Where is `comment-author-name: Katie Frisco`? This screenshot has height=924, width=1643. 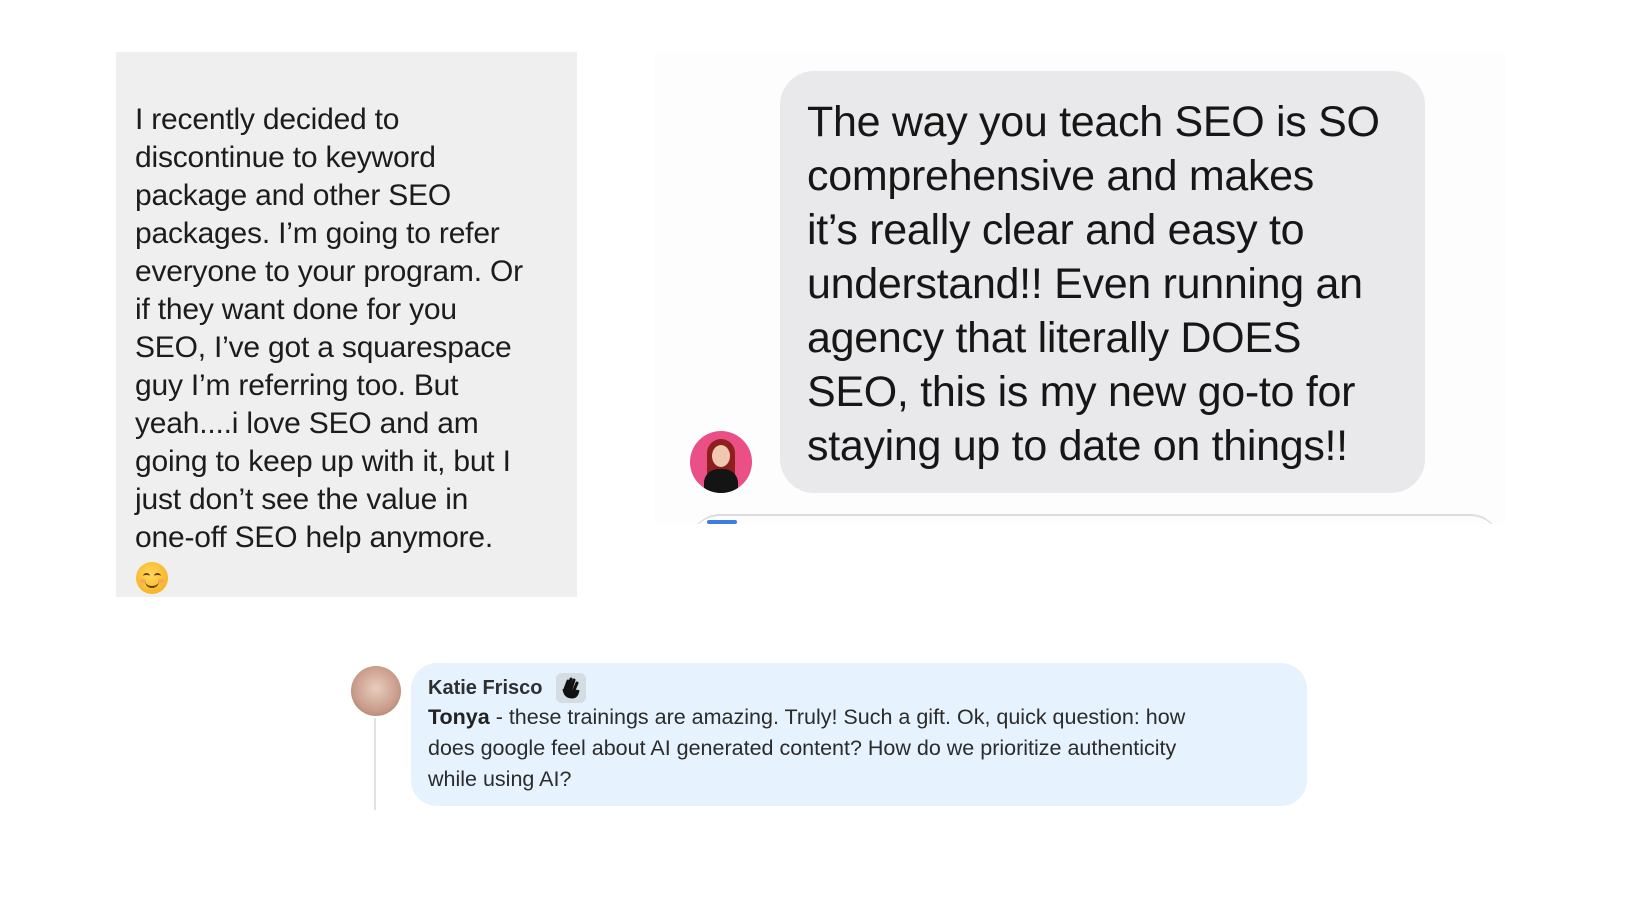
comment-author-name: Katie Frisco is located at coordinates (485, 688).